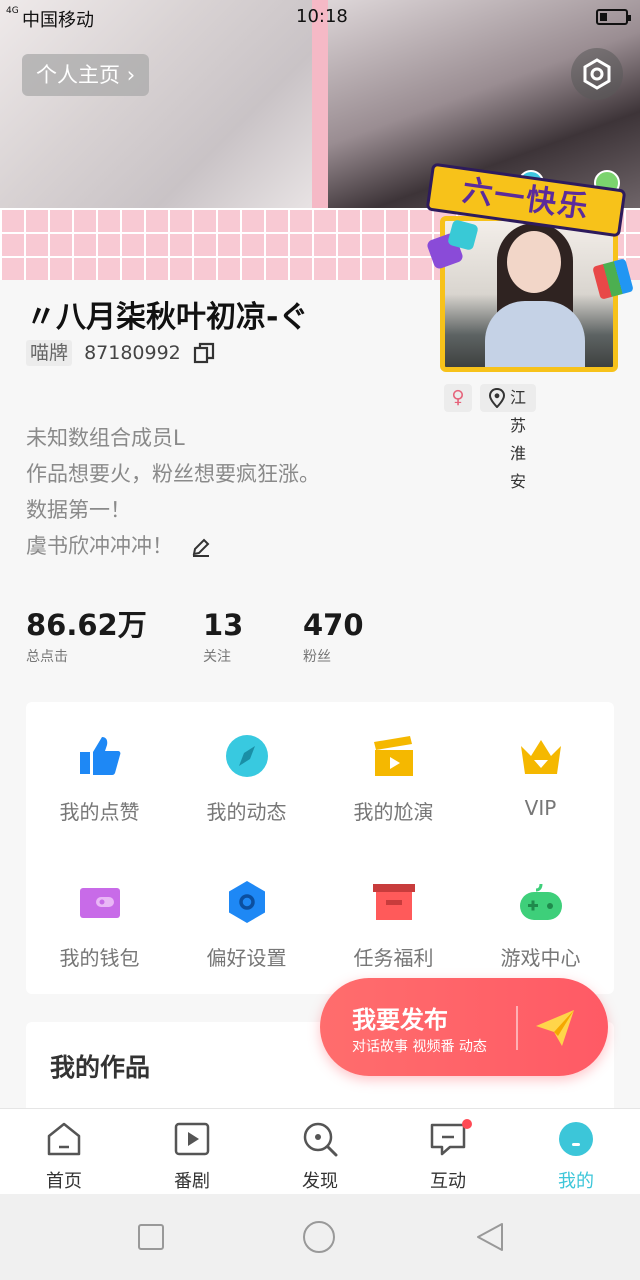  Describe the element at coordinates (204, 353) in the screenshot. I see `copy-icon` at that location.